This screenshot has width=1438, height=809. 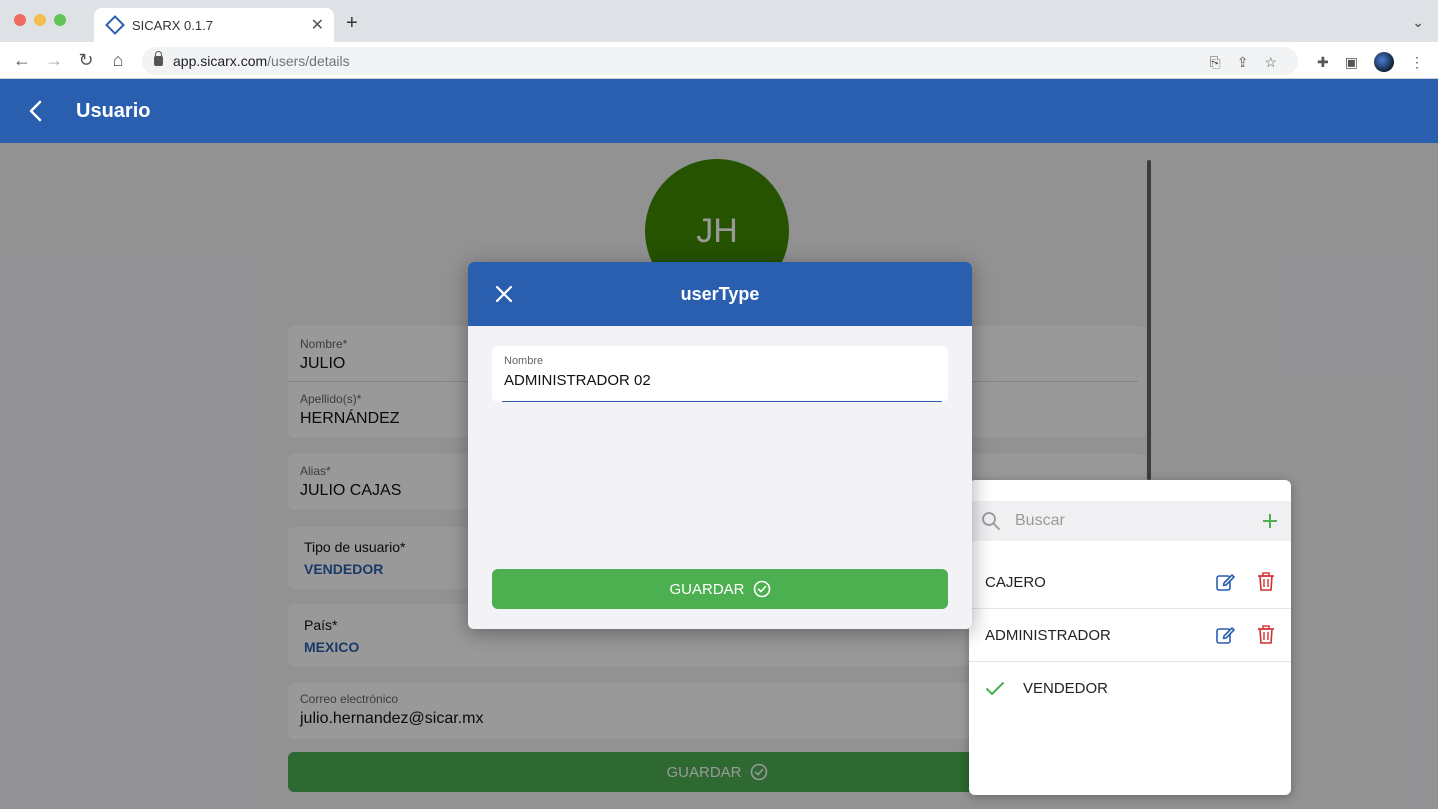 What do you see at coordinates (720, 380) in the screenshot?
I see `nombre-input-value: ADMINISTRADOR 02` at bounding box center [720, 380].